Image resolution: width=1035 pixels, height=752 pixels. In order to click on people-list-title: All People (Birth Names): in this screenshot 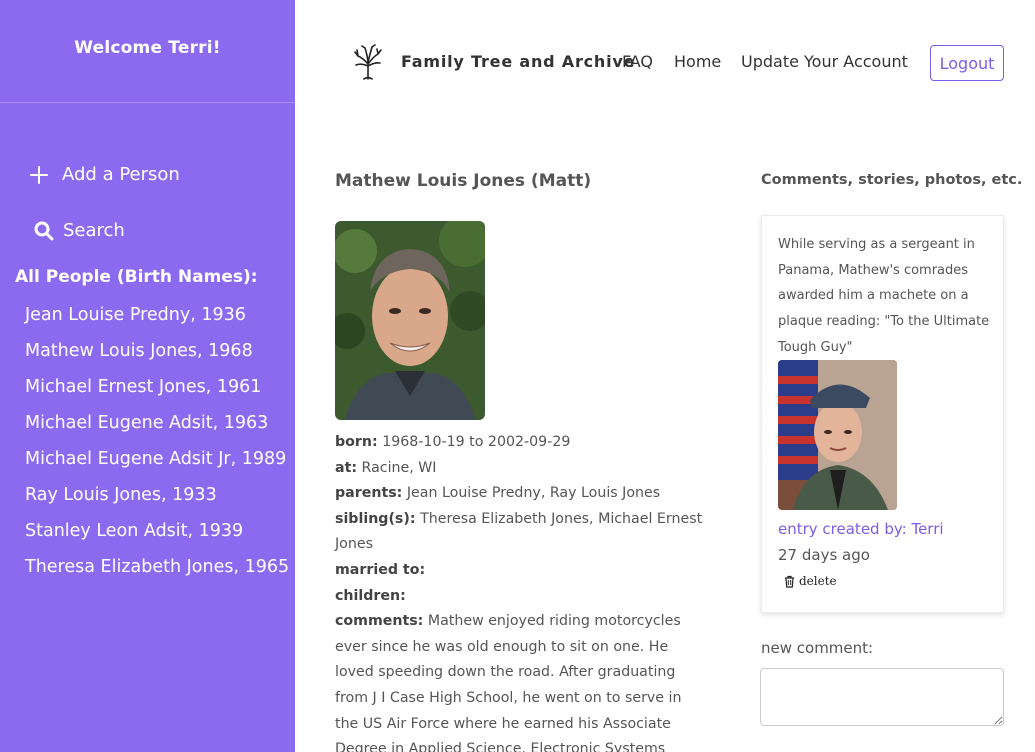, I will do `click(136, 277)`.